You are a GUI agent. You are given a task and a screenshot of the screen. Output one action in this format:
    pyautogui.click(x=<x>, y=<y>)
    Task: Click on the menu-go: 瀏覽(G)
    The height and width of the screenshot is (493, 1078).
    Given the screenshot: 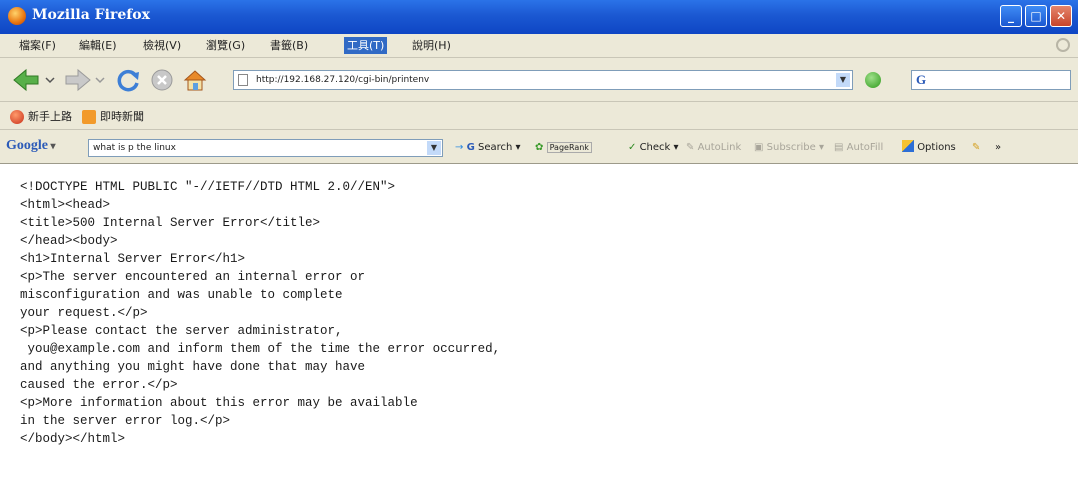 What is the action you would take?
    pyautogui.click(x=225, y=45)
    